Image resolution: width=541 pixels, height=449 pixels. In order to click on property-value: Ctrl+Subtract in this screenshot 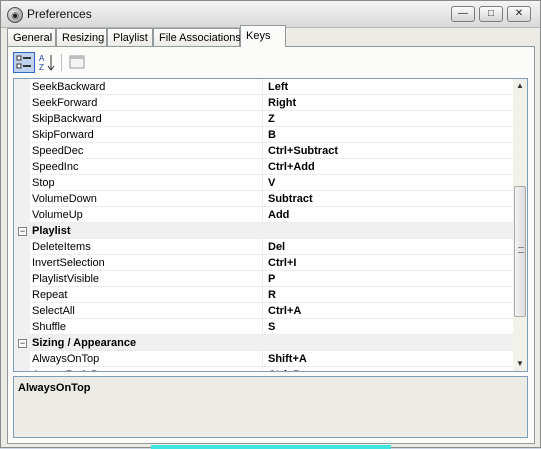, I will do `click(303, 151)`.